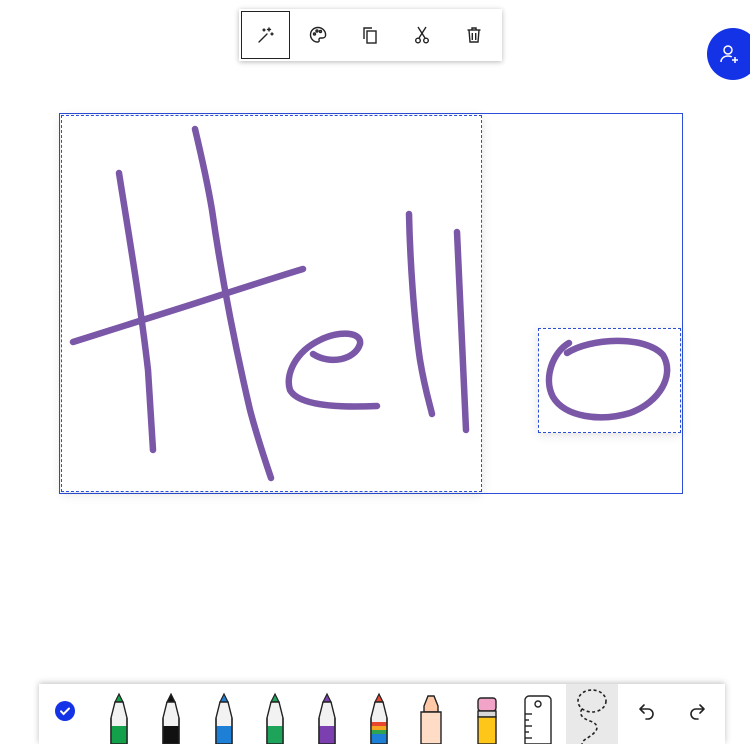  I want to click on ruler-tool, so click(538, 718).